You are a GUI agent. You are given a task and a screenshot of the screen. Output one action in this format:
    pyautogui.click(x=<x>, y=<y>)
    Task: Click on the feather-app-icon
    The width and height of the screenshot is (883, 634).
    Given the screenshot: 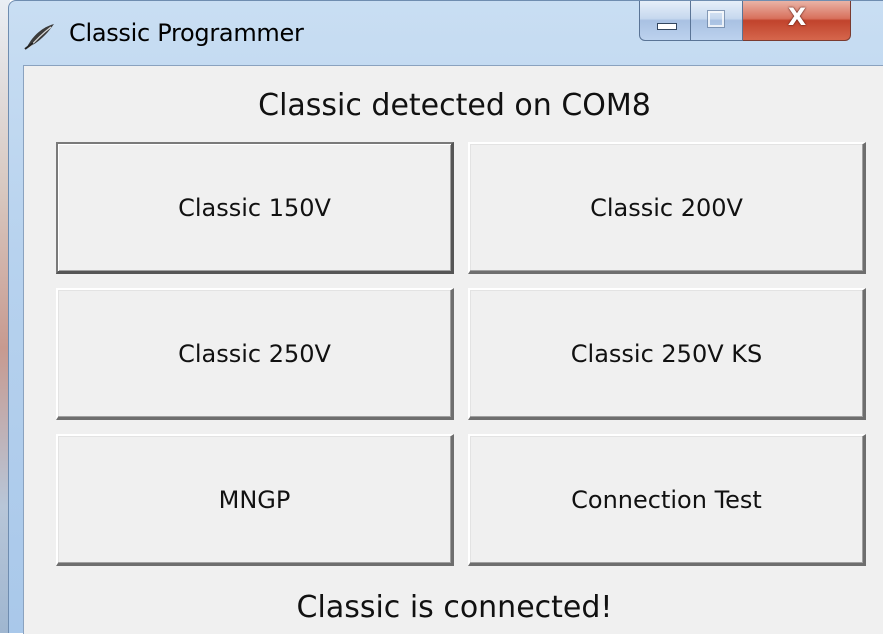 What is the action you would take?
    pyautogui.click(x=40, y=36)
    